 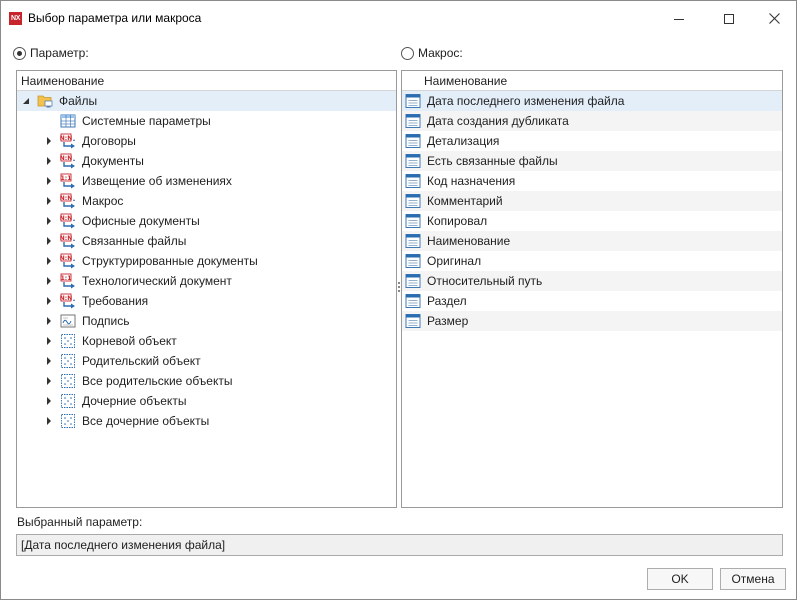 I want to click on tree-row-label: Документы, so click(x=113, y=161).